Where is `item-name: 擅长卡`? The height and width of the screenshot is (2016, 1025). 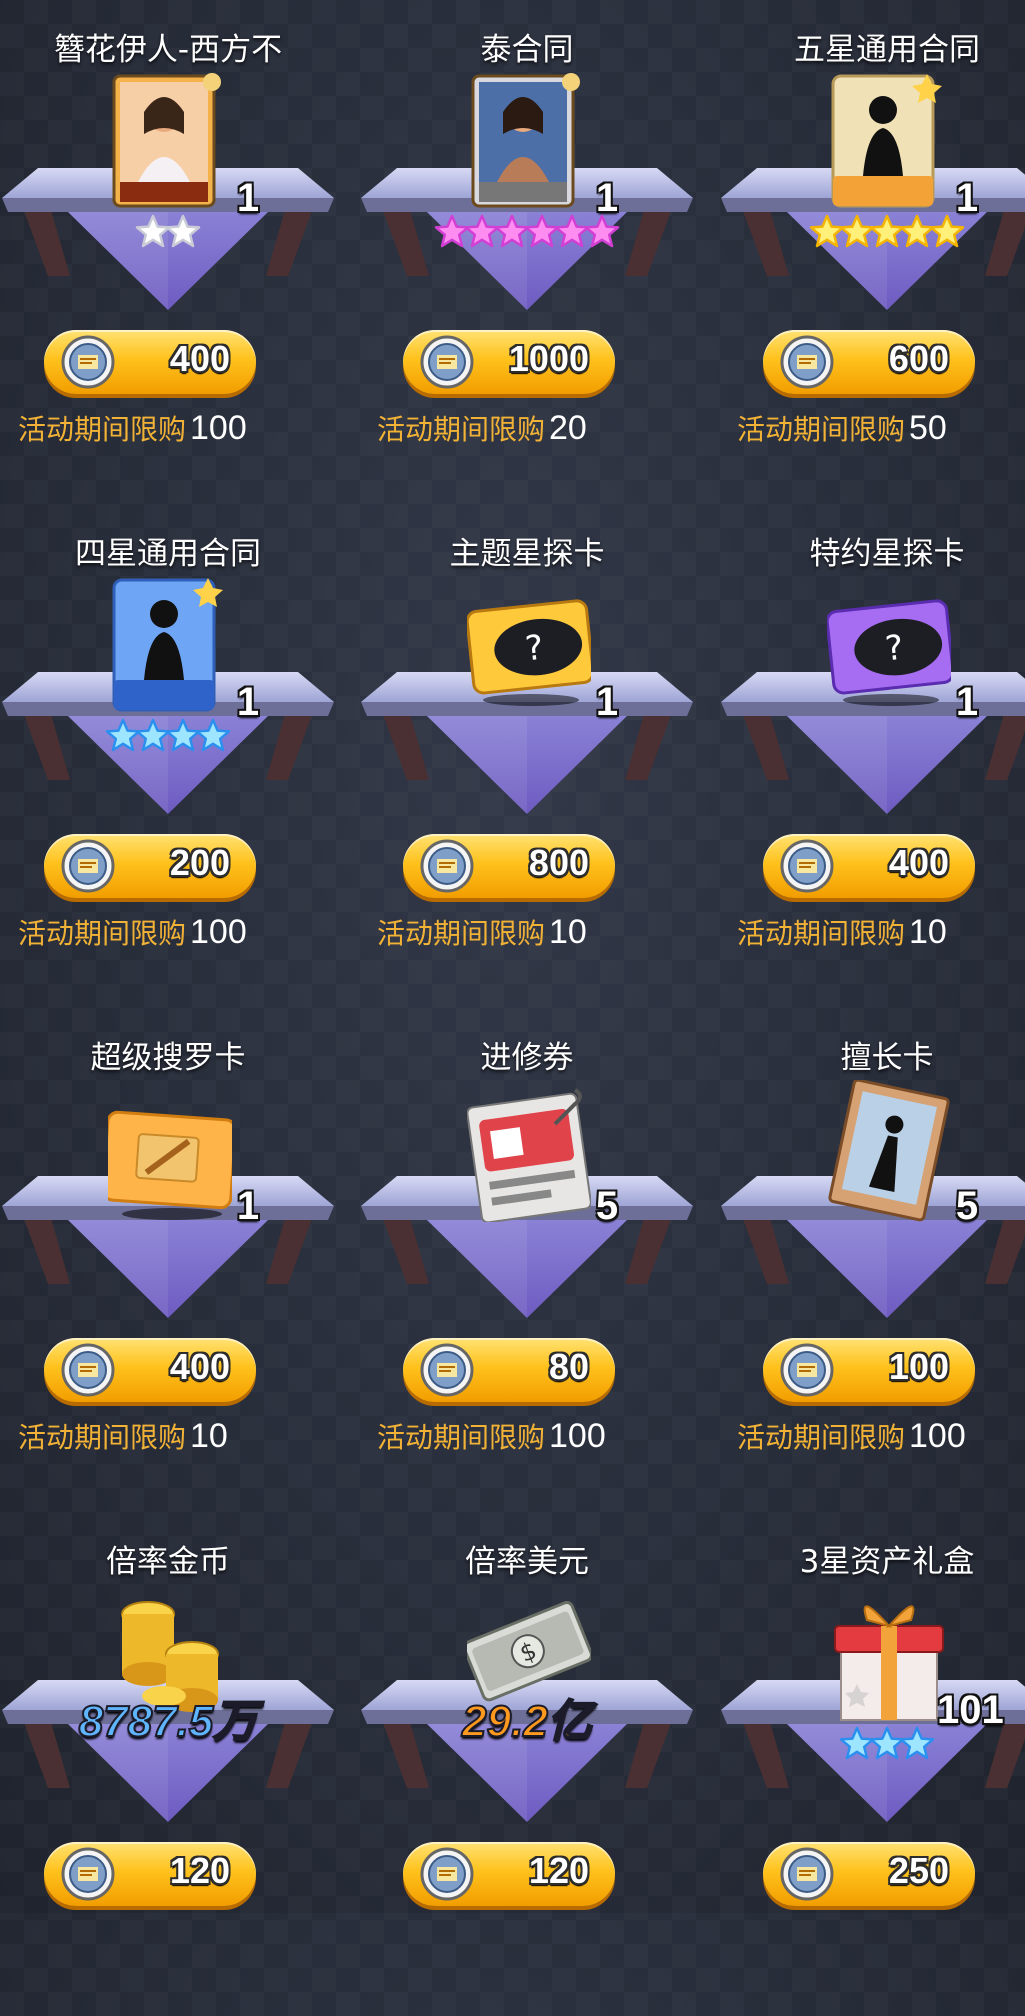 item-name: 擅长卡 is located at coordinates (887, 1058).